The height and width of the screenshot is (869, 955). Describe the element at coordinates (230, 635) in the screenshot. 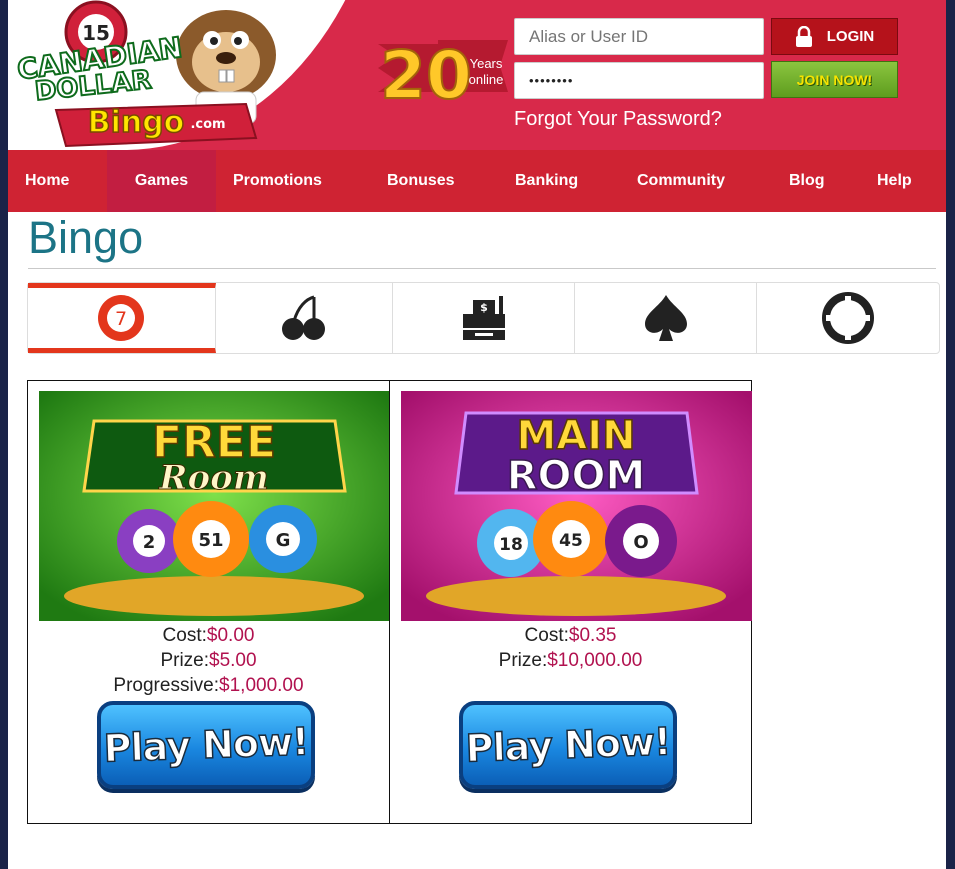

I see `cost-value: $0.00` at that location.